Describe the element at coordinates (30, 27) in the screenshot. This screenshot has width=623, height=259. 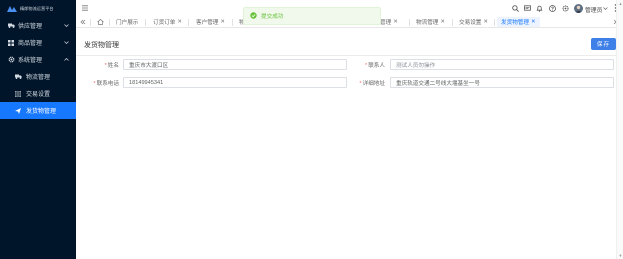
I see `menu-item-label: 供应管理` at that location.